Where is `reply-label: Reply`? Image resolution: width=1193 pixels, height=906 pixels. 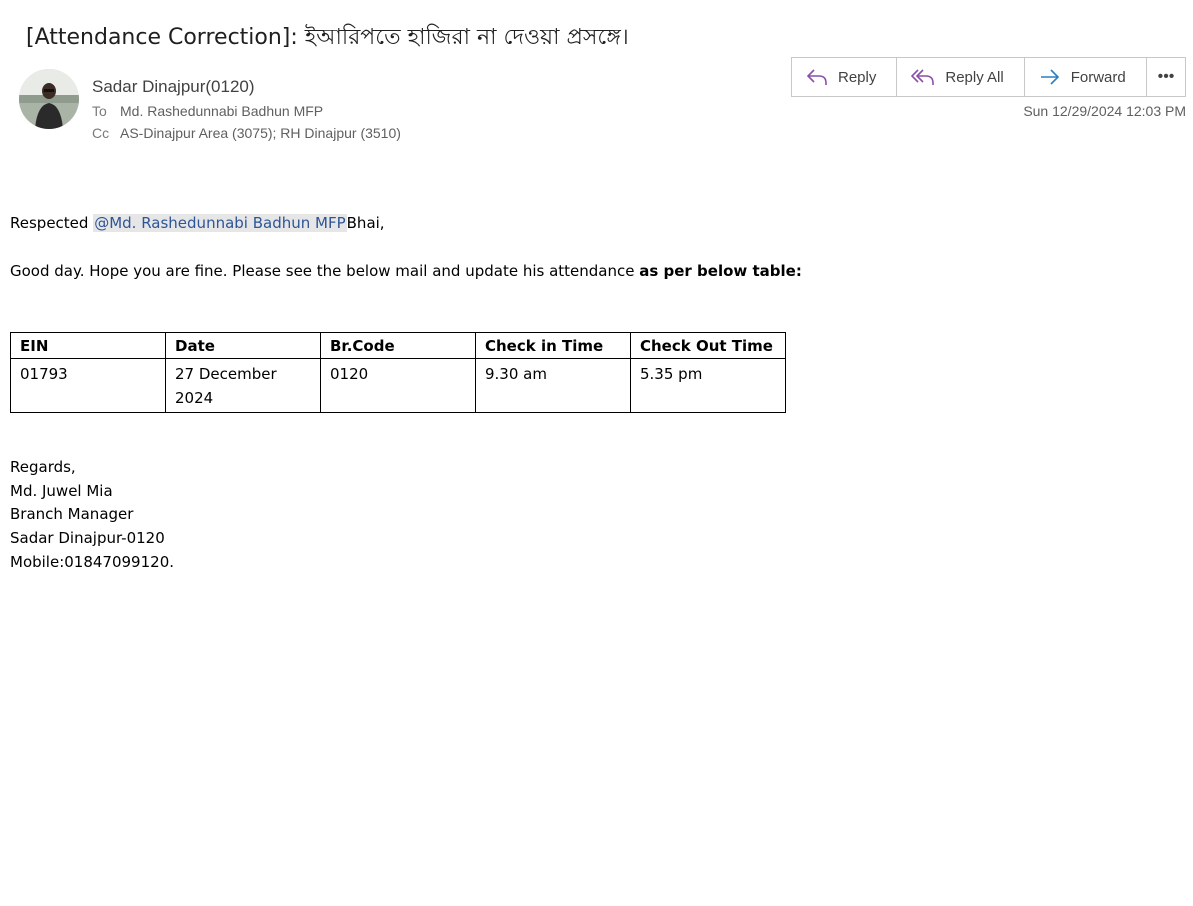
reply-label: Reply is located at coordinates (857, 77).